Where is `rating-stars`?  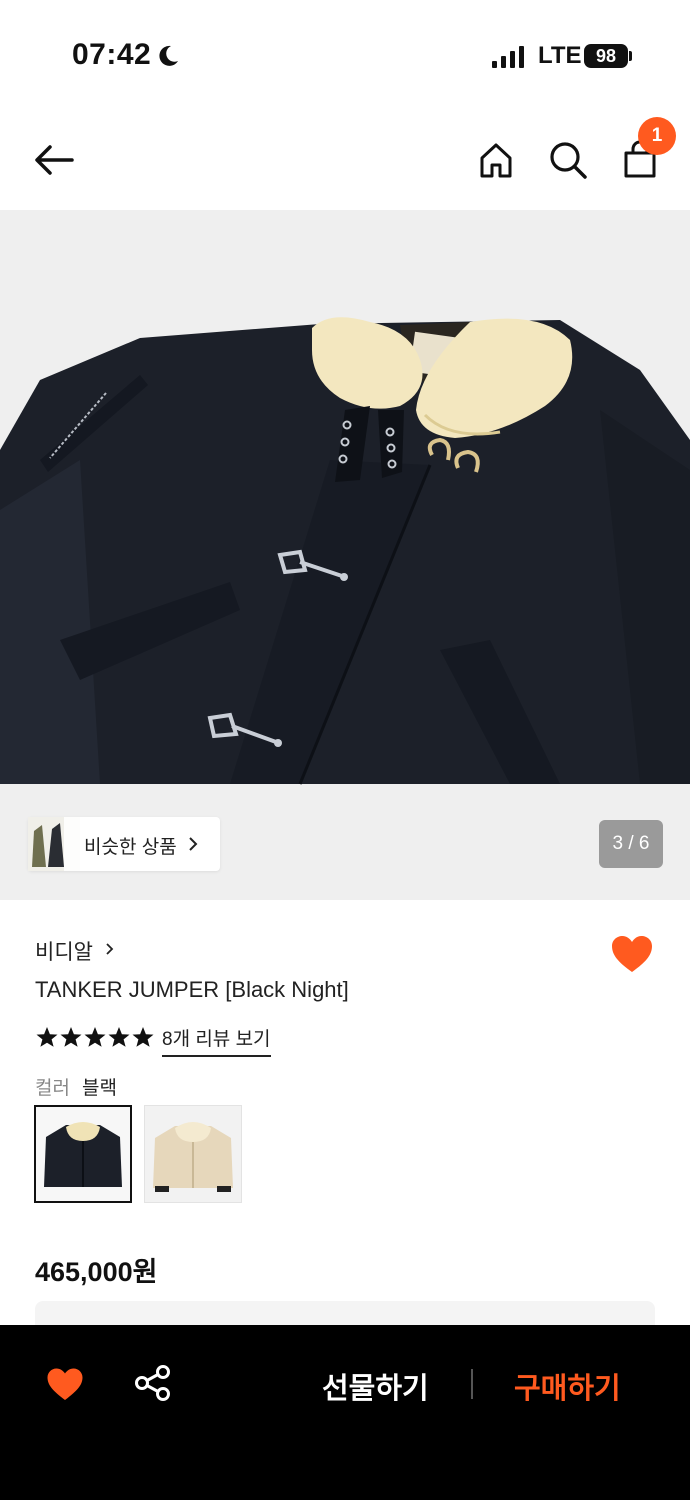 rating-stars is located at coordinates (95, 1037).